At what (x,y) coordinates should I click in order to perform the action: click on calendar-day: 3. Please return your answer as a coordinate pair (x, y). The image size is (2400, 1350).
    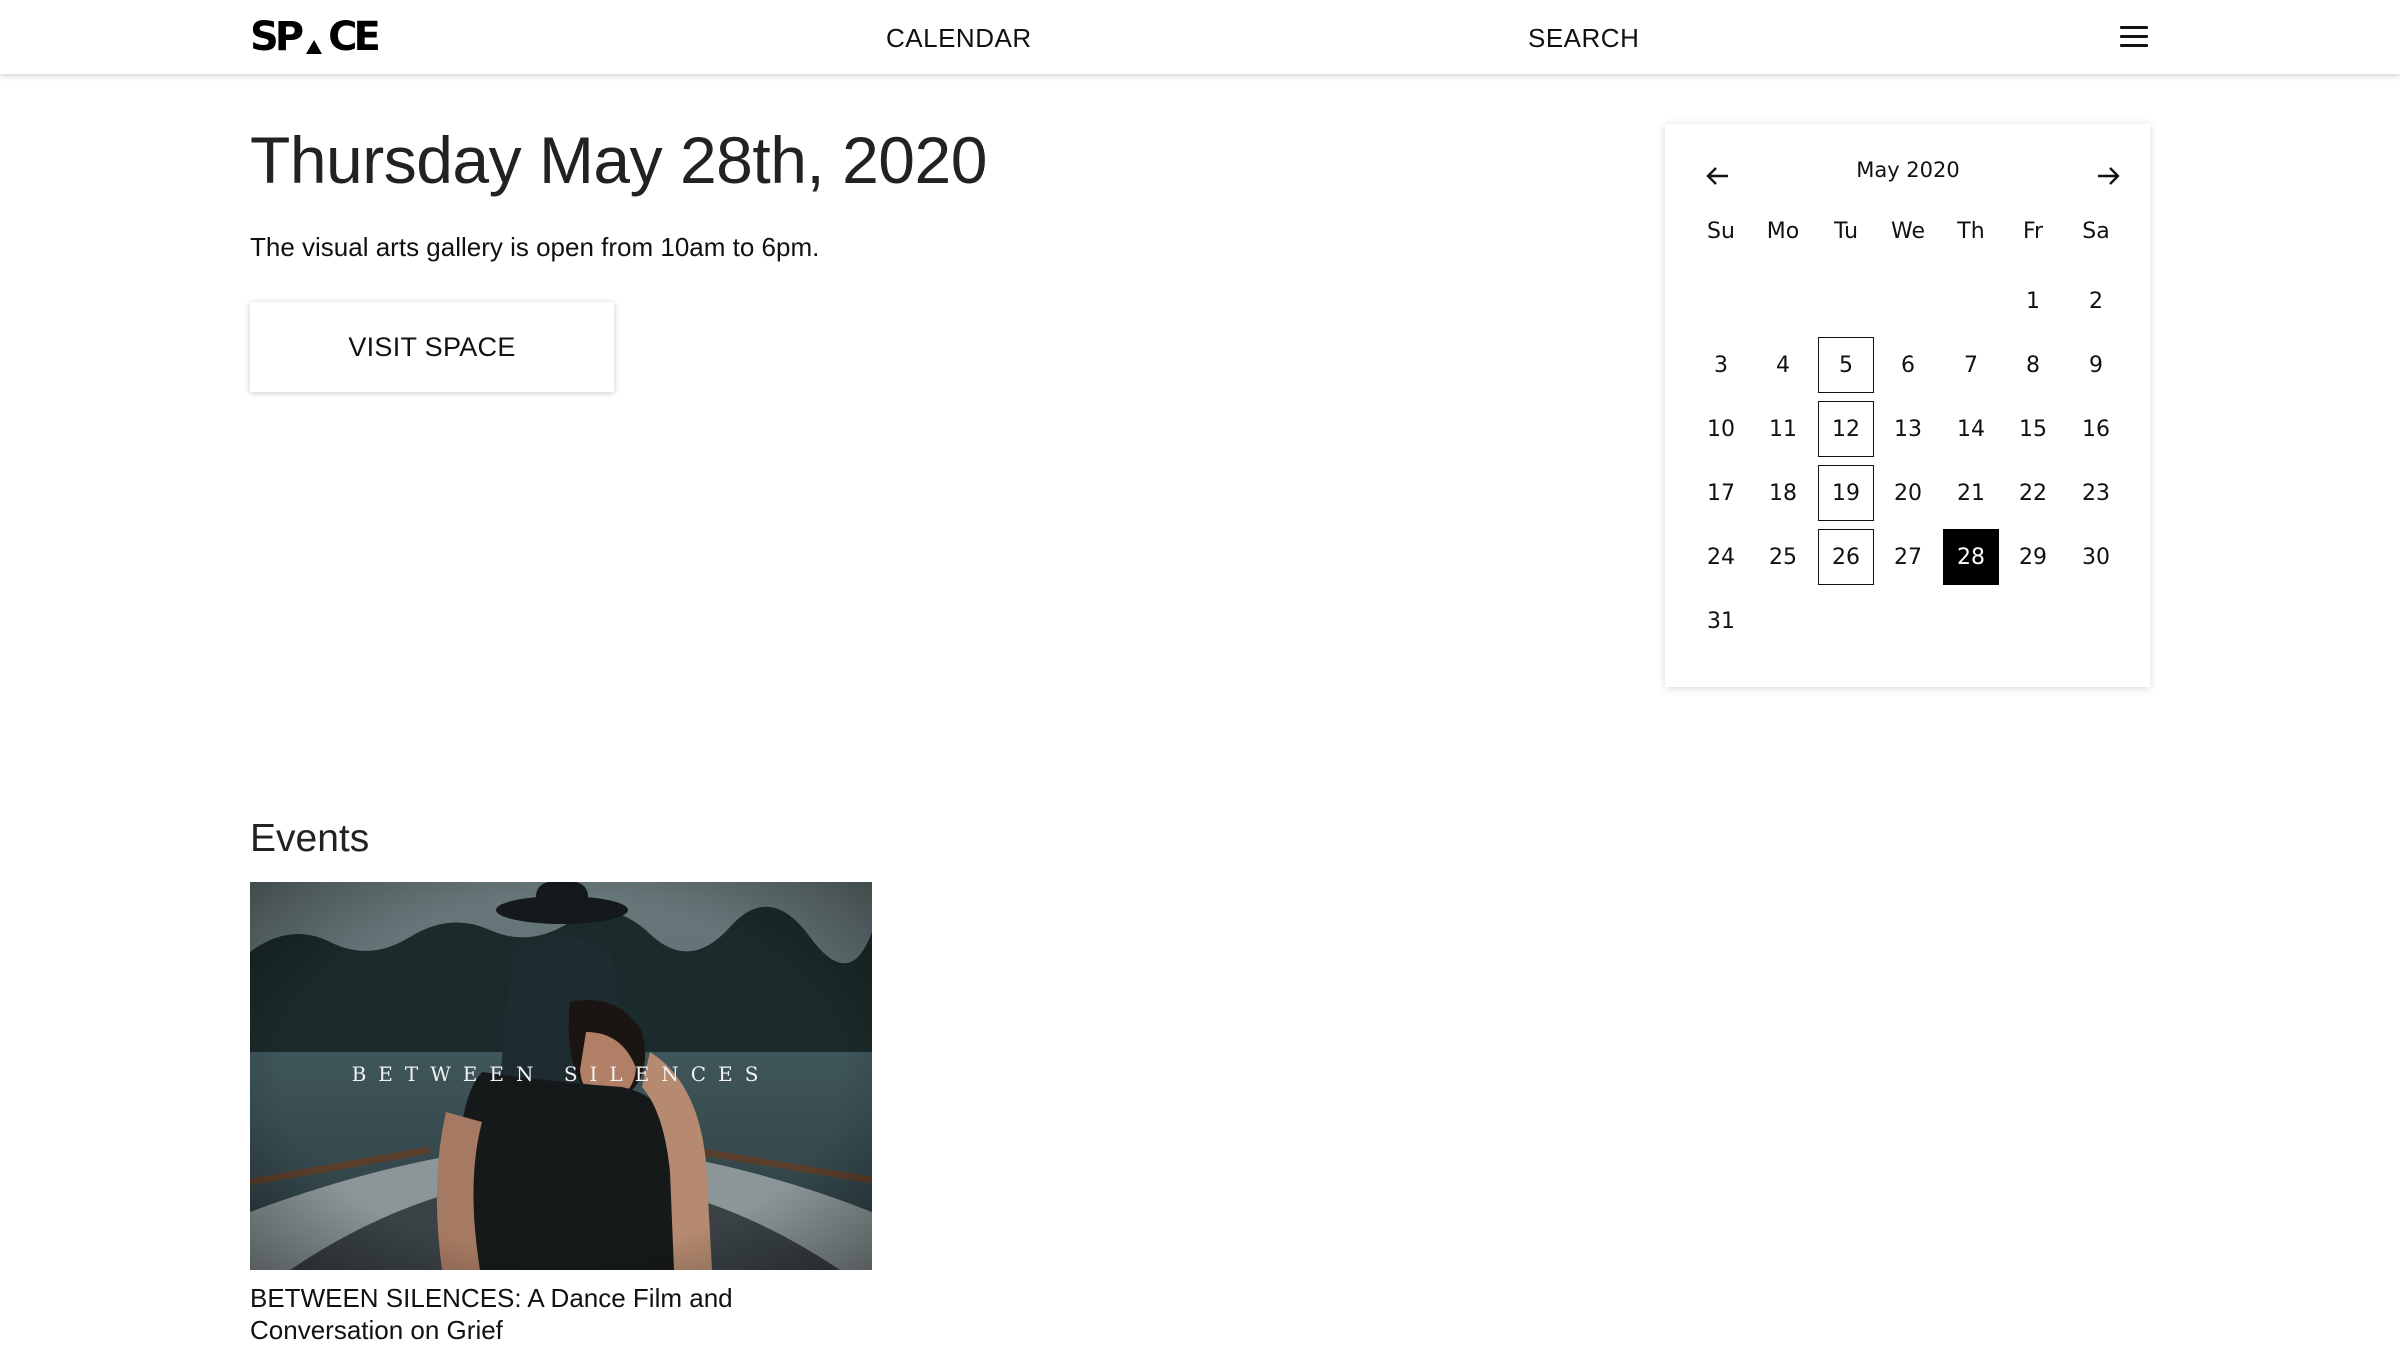
    Looking at the image, I should click on (1721, 365).